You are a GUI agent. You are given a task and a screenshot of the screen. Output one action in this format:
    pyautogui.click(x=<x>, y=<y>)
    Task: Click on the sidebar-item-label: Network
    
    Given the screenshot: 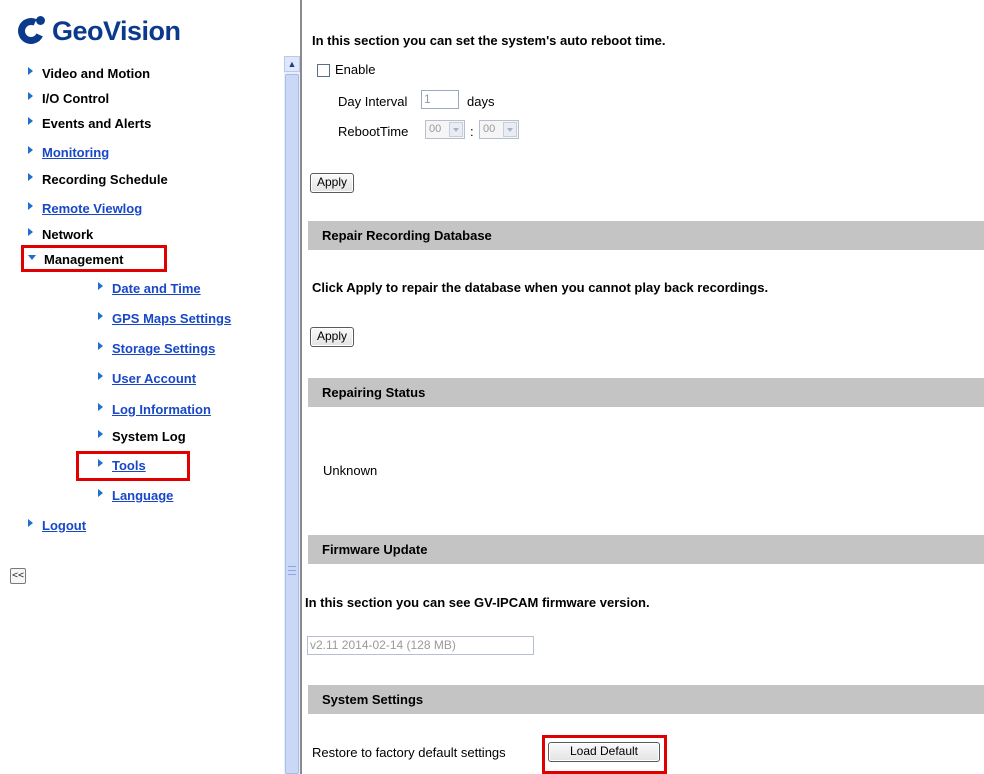 What is the action you would take?
    pyautogui.click(x=68, y=234)
    